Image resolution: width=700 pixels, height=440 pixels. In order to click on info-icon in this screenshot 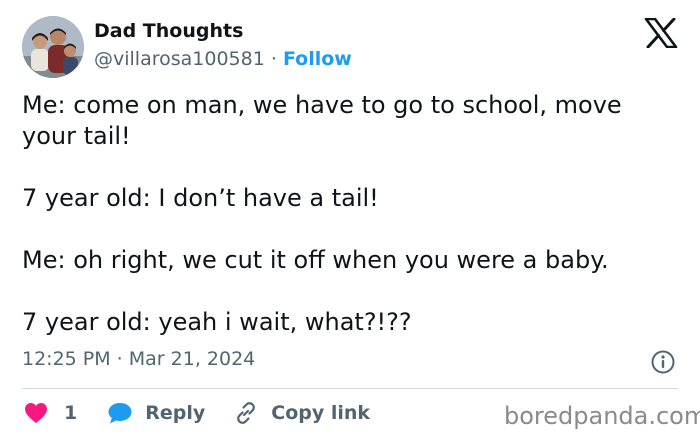, I will do `click(663, 362)`.